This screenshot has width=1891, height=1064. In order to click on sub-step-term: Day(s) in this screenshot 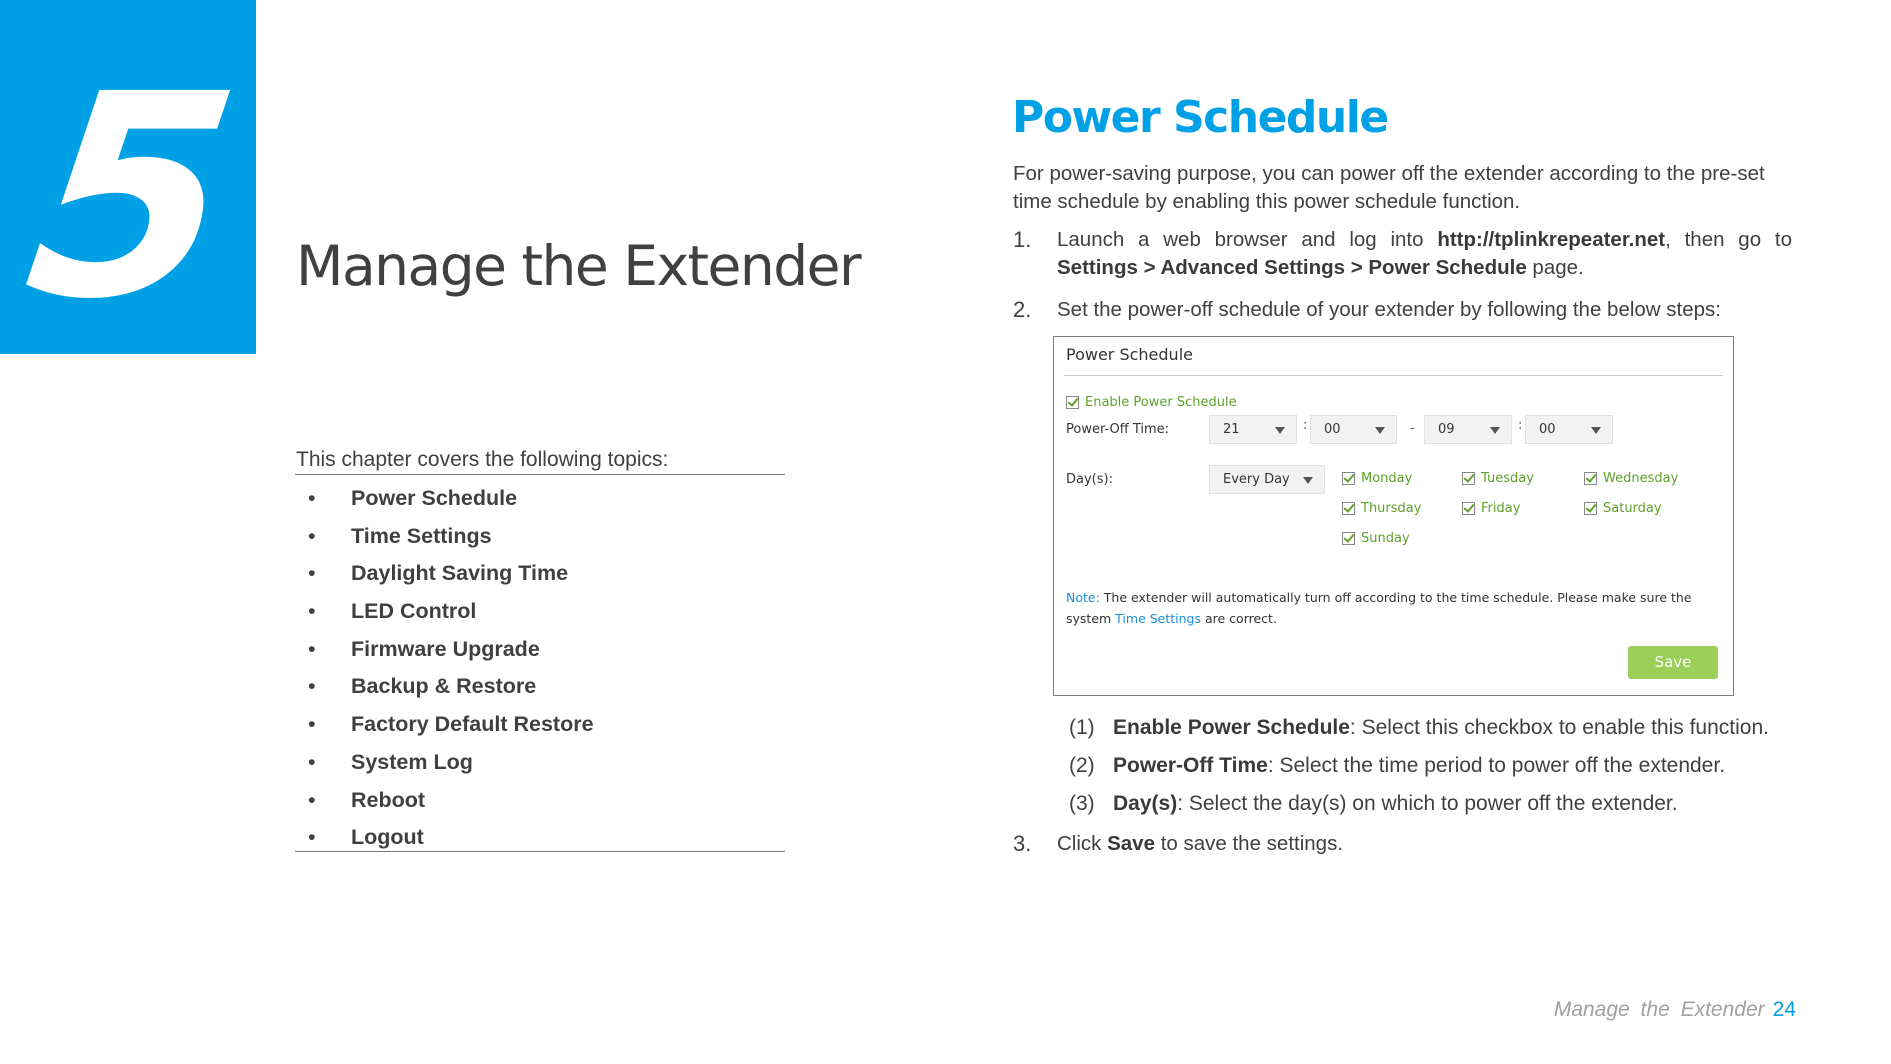, I will do `click(1145, 803)`.